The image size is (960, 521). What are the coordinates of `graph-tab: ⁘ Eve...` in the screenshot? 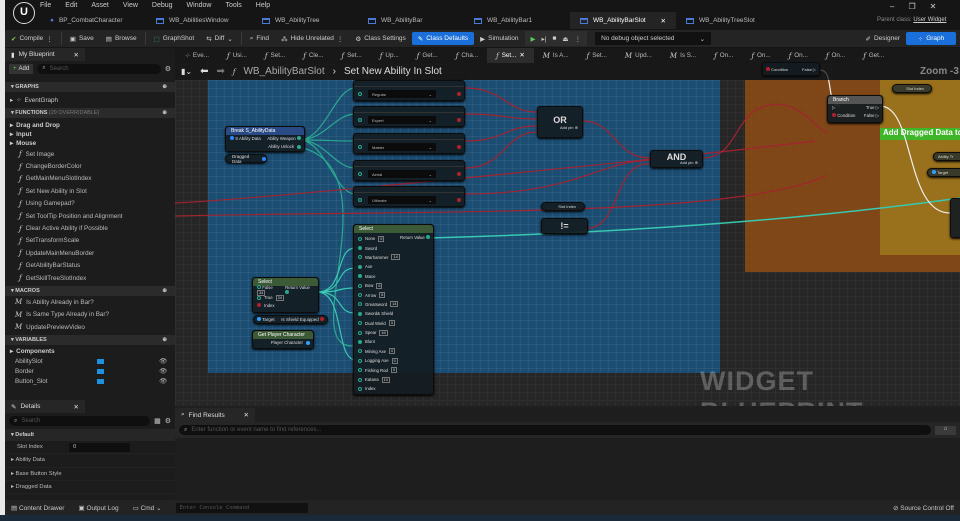 It's located at (196, 55).